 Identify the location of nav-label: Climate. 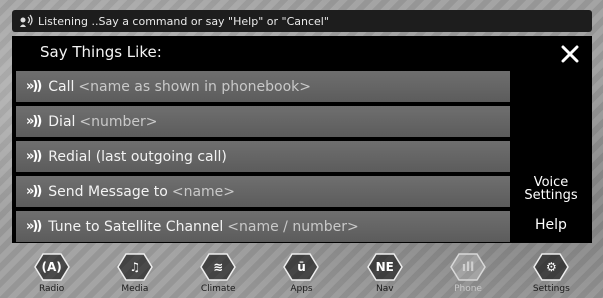
(218, 289).